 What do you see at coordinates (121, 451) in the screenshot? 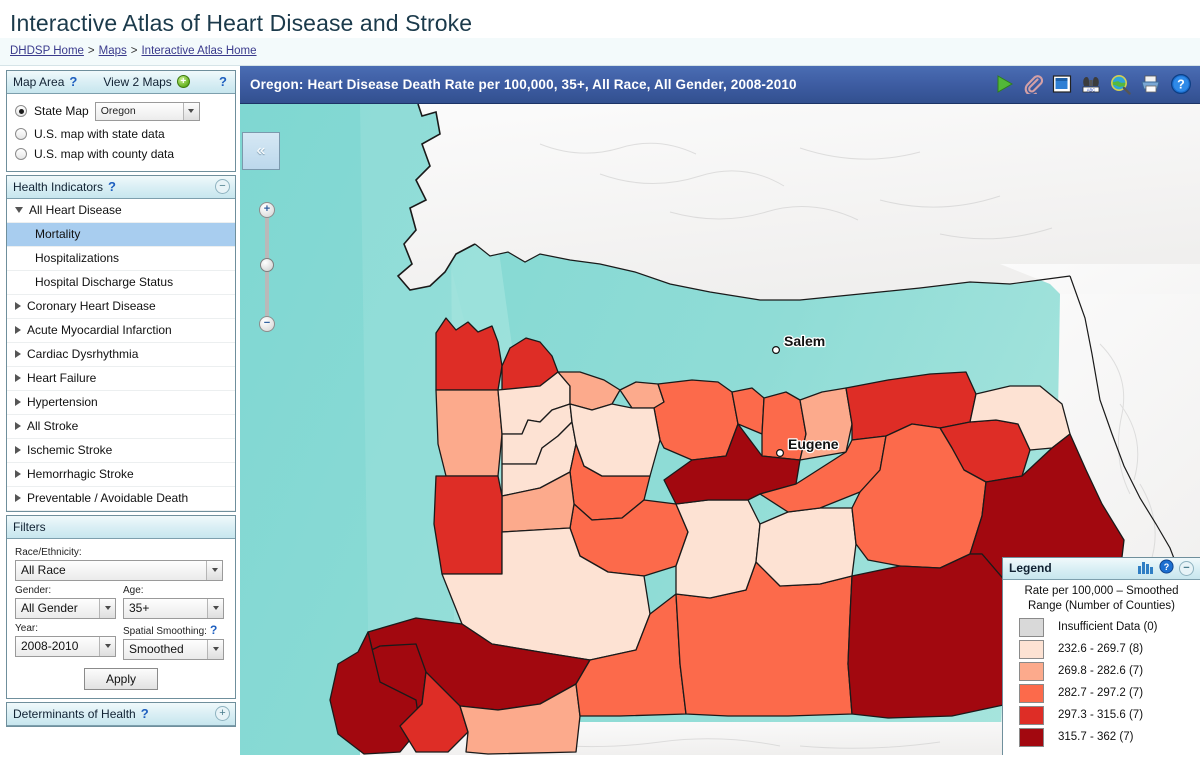
I see `tree-item-ischemic-stroke: Ischemic Stroke` at bounding box center [121, 451].